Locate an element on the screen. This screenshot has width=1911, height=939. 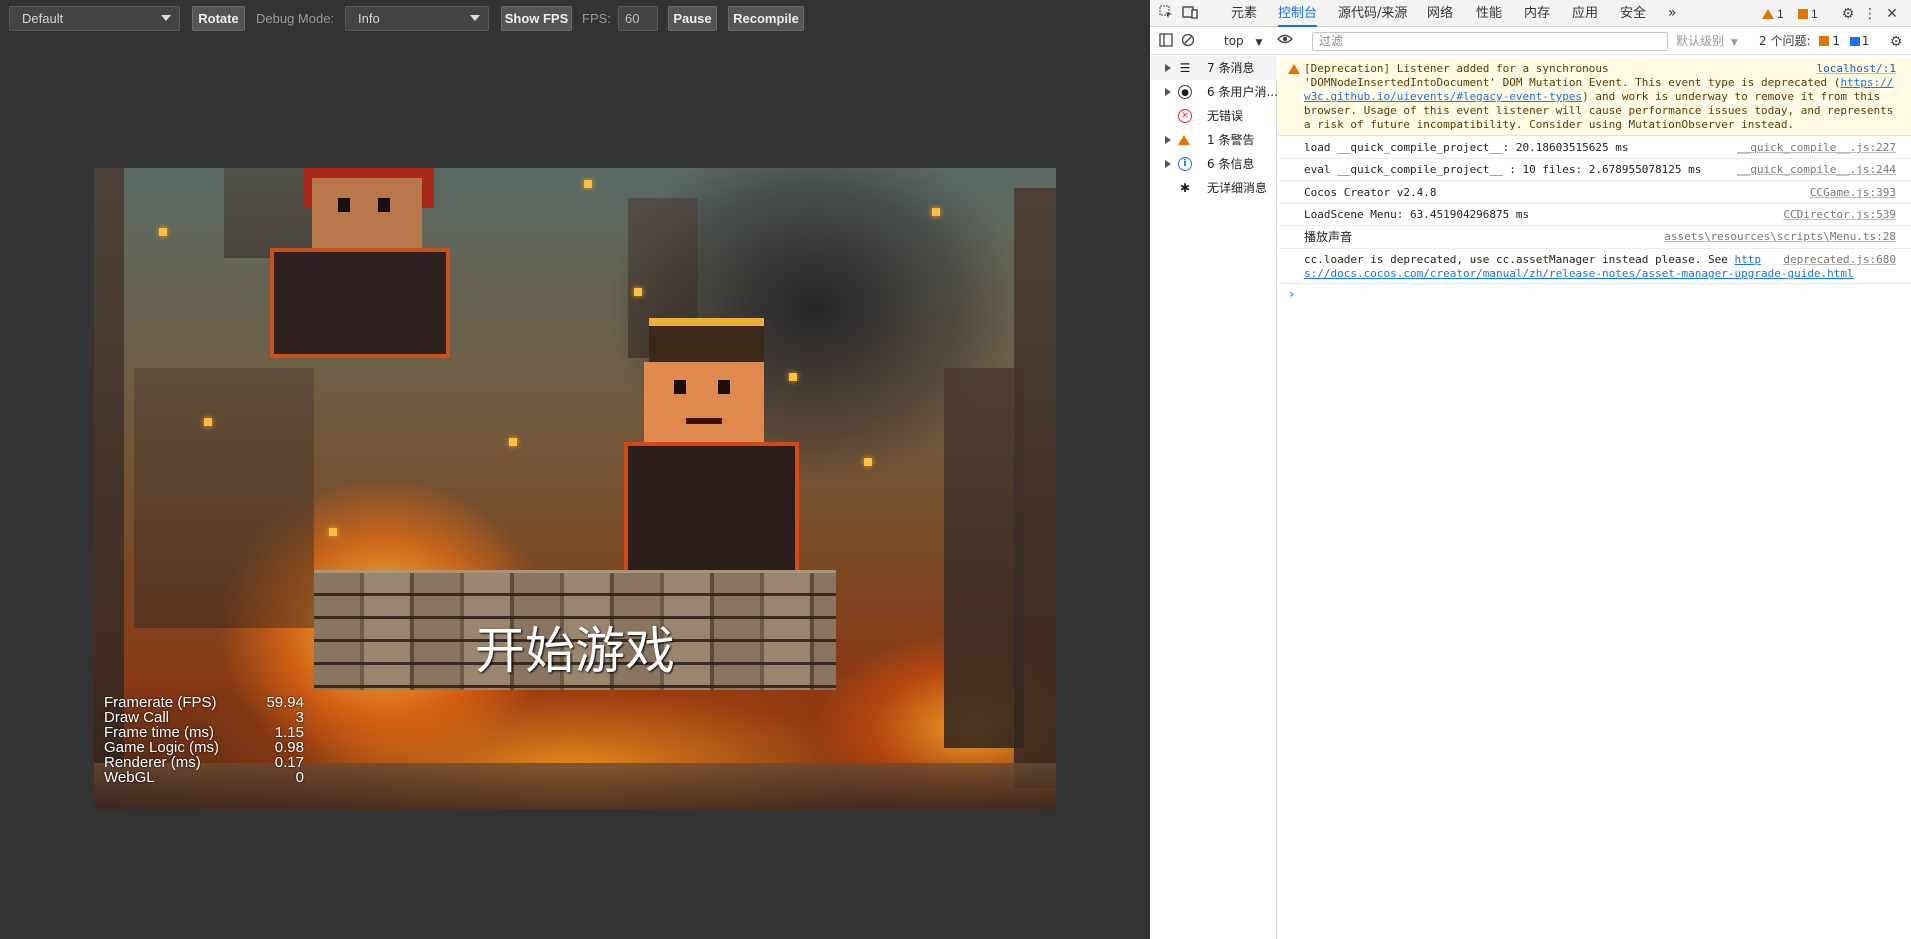
show-fps-button: Show FPS is located at coordinates (536, 18).